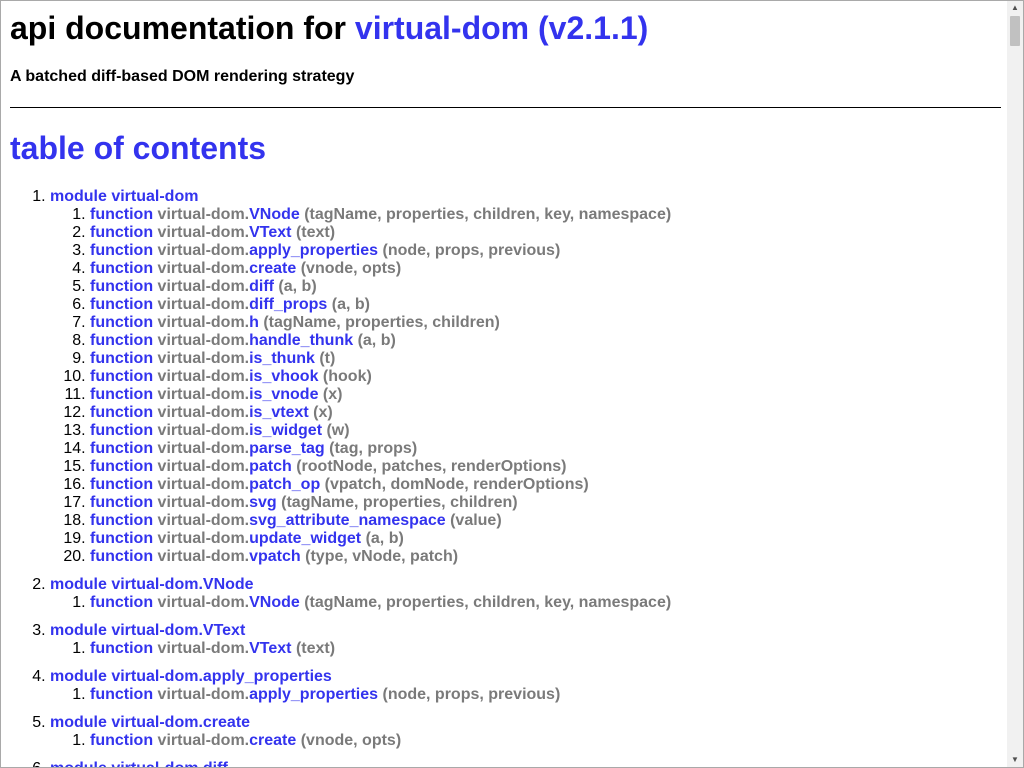 The image size is (1024, 768). Describe the element at coordinates (371, 448) in the screenshot. I see `function-args: (tag, props)` at that location.